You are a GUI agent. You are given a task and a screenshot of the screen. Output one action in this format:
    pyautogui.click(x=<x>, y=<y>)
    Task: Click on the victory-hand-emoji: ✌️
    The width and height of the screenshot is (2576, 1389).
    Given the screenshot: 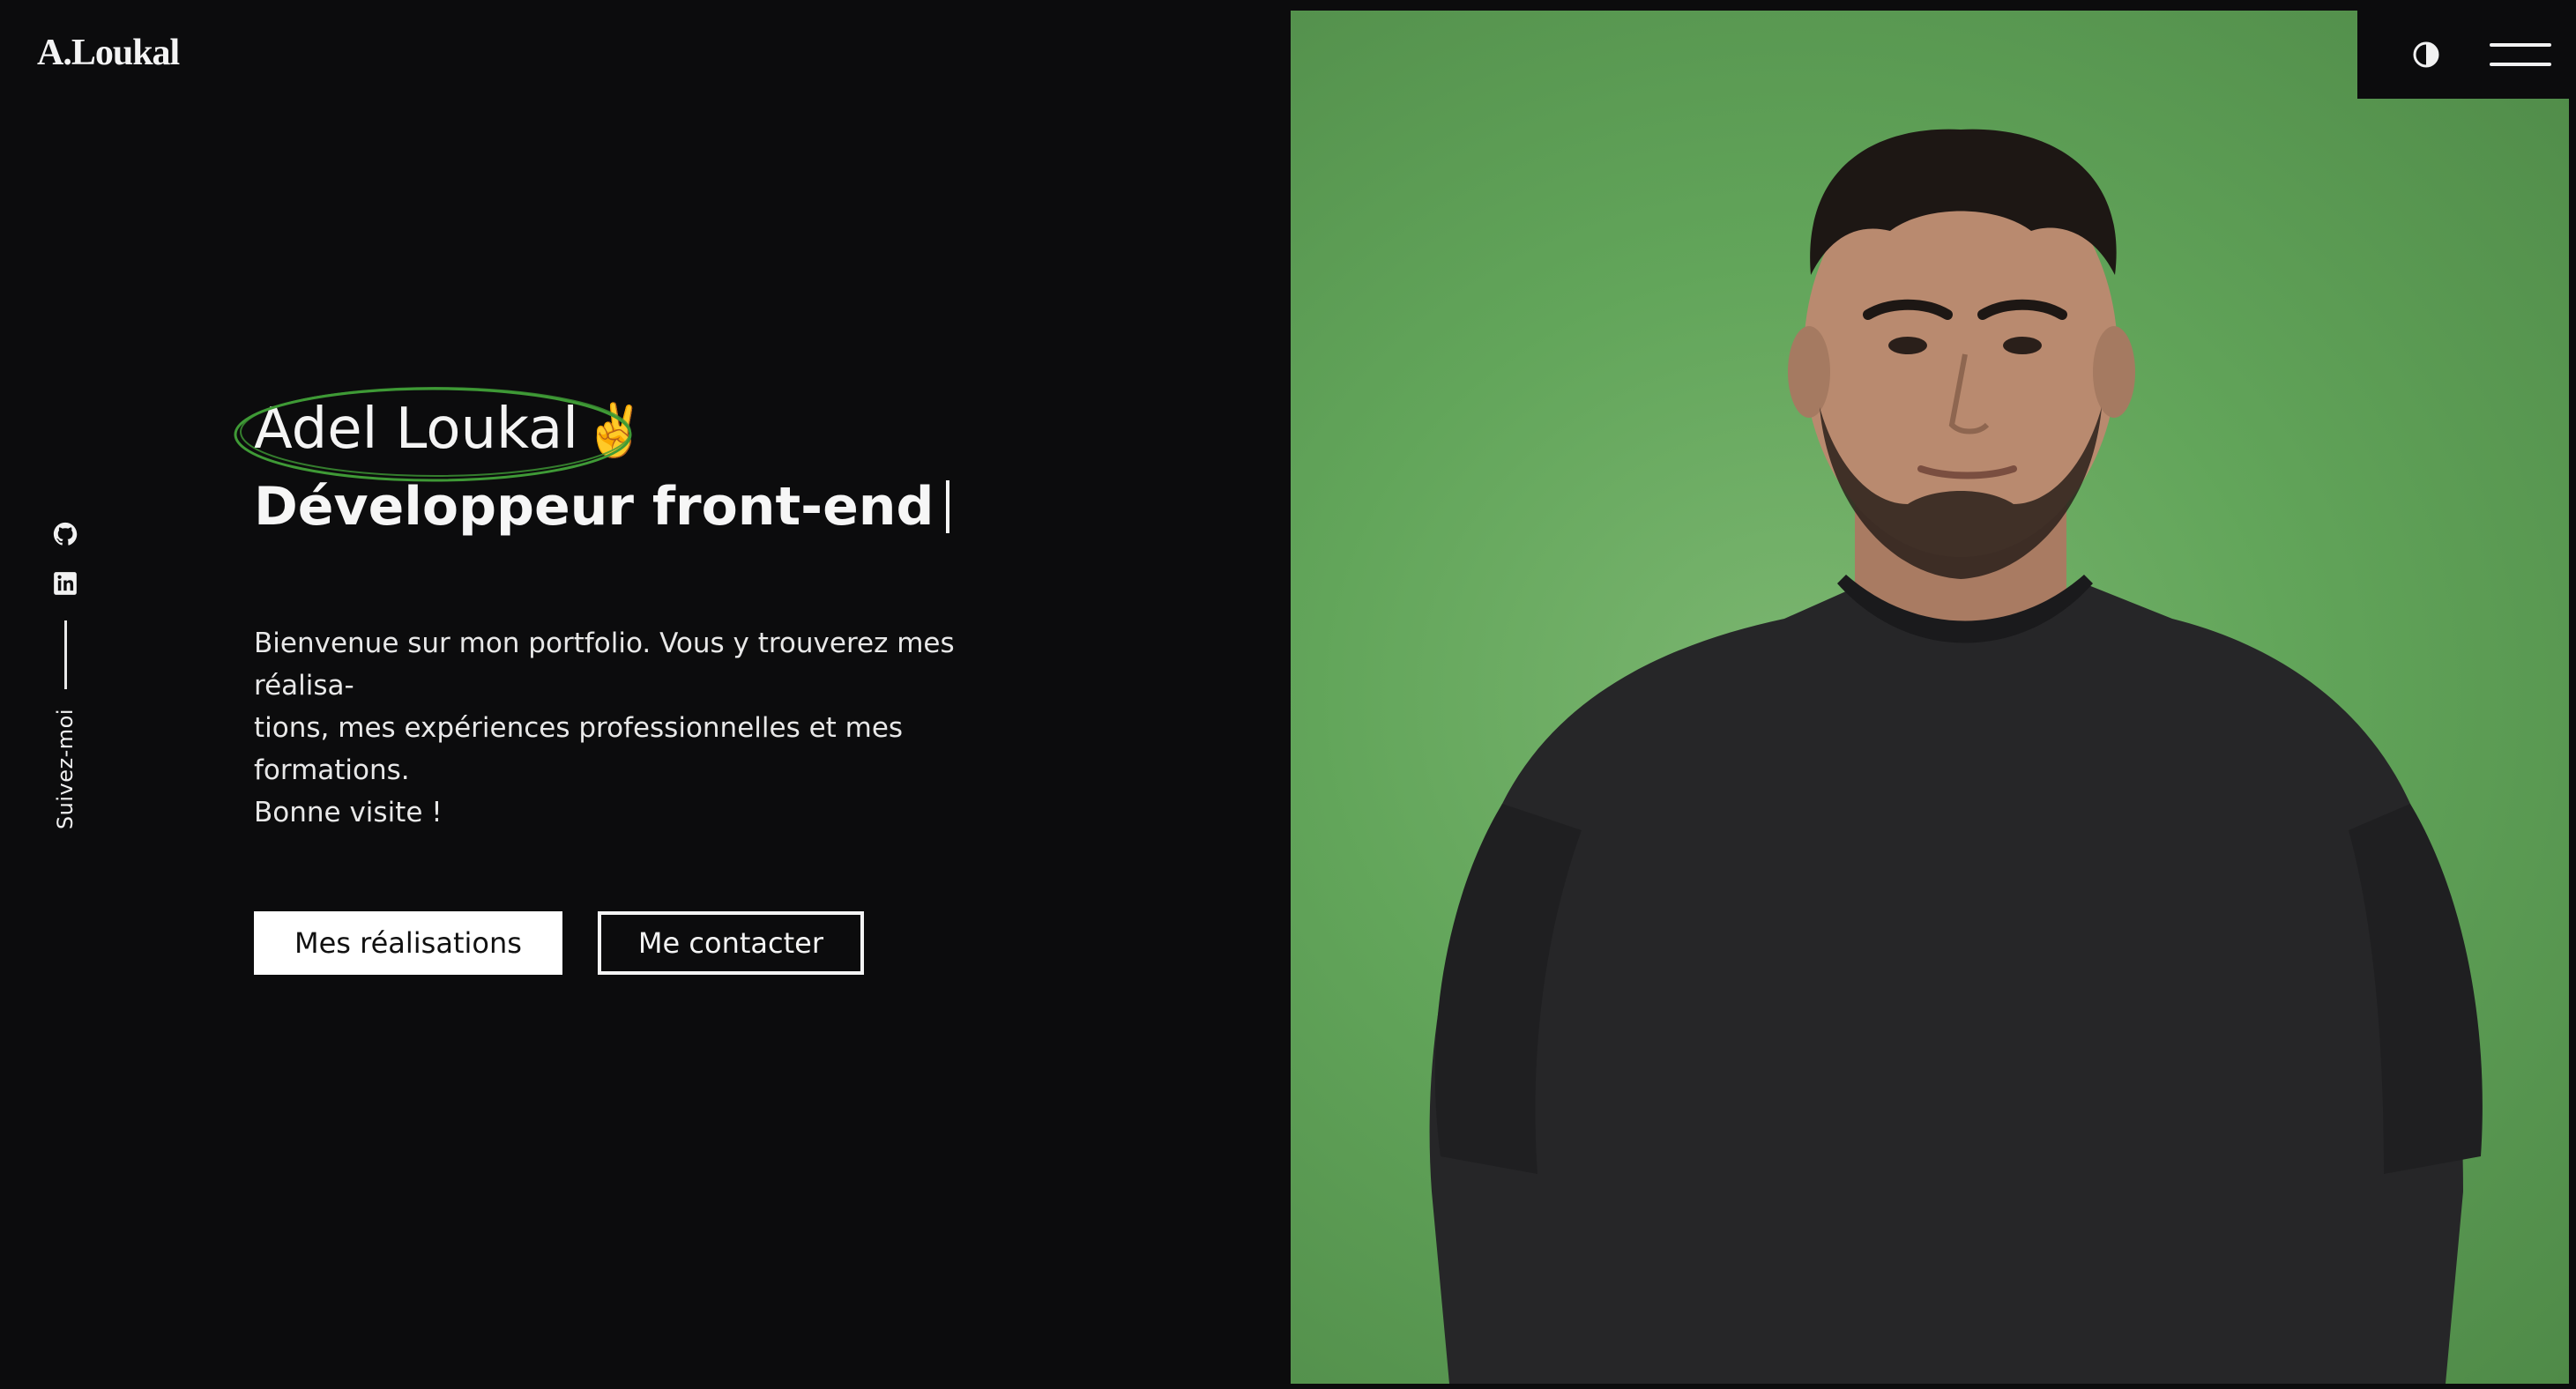 What is the action you would take?
    pyautogui.click(x=615, y=430)
    